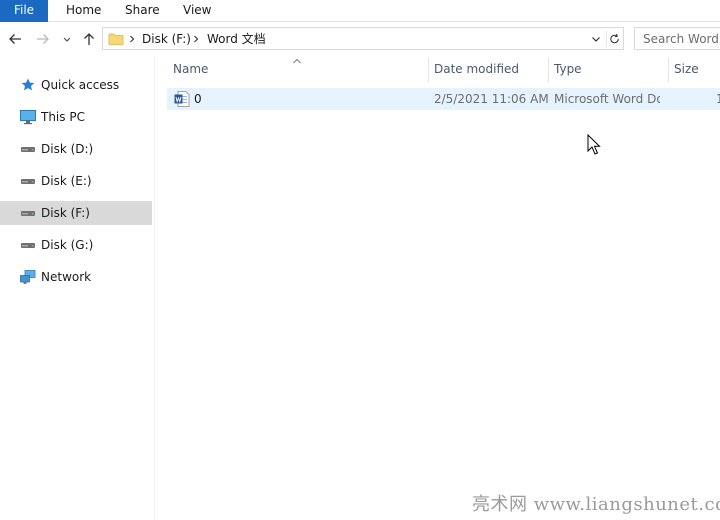  I want to click on sidebar-item-label: Disk (G:), so click(67, 245).